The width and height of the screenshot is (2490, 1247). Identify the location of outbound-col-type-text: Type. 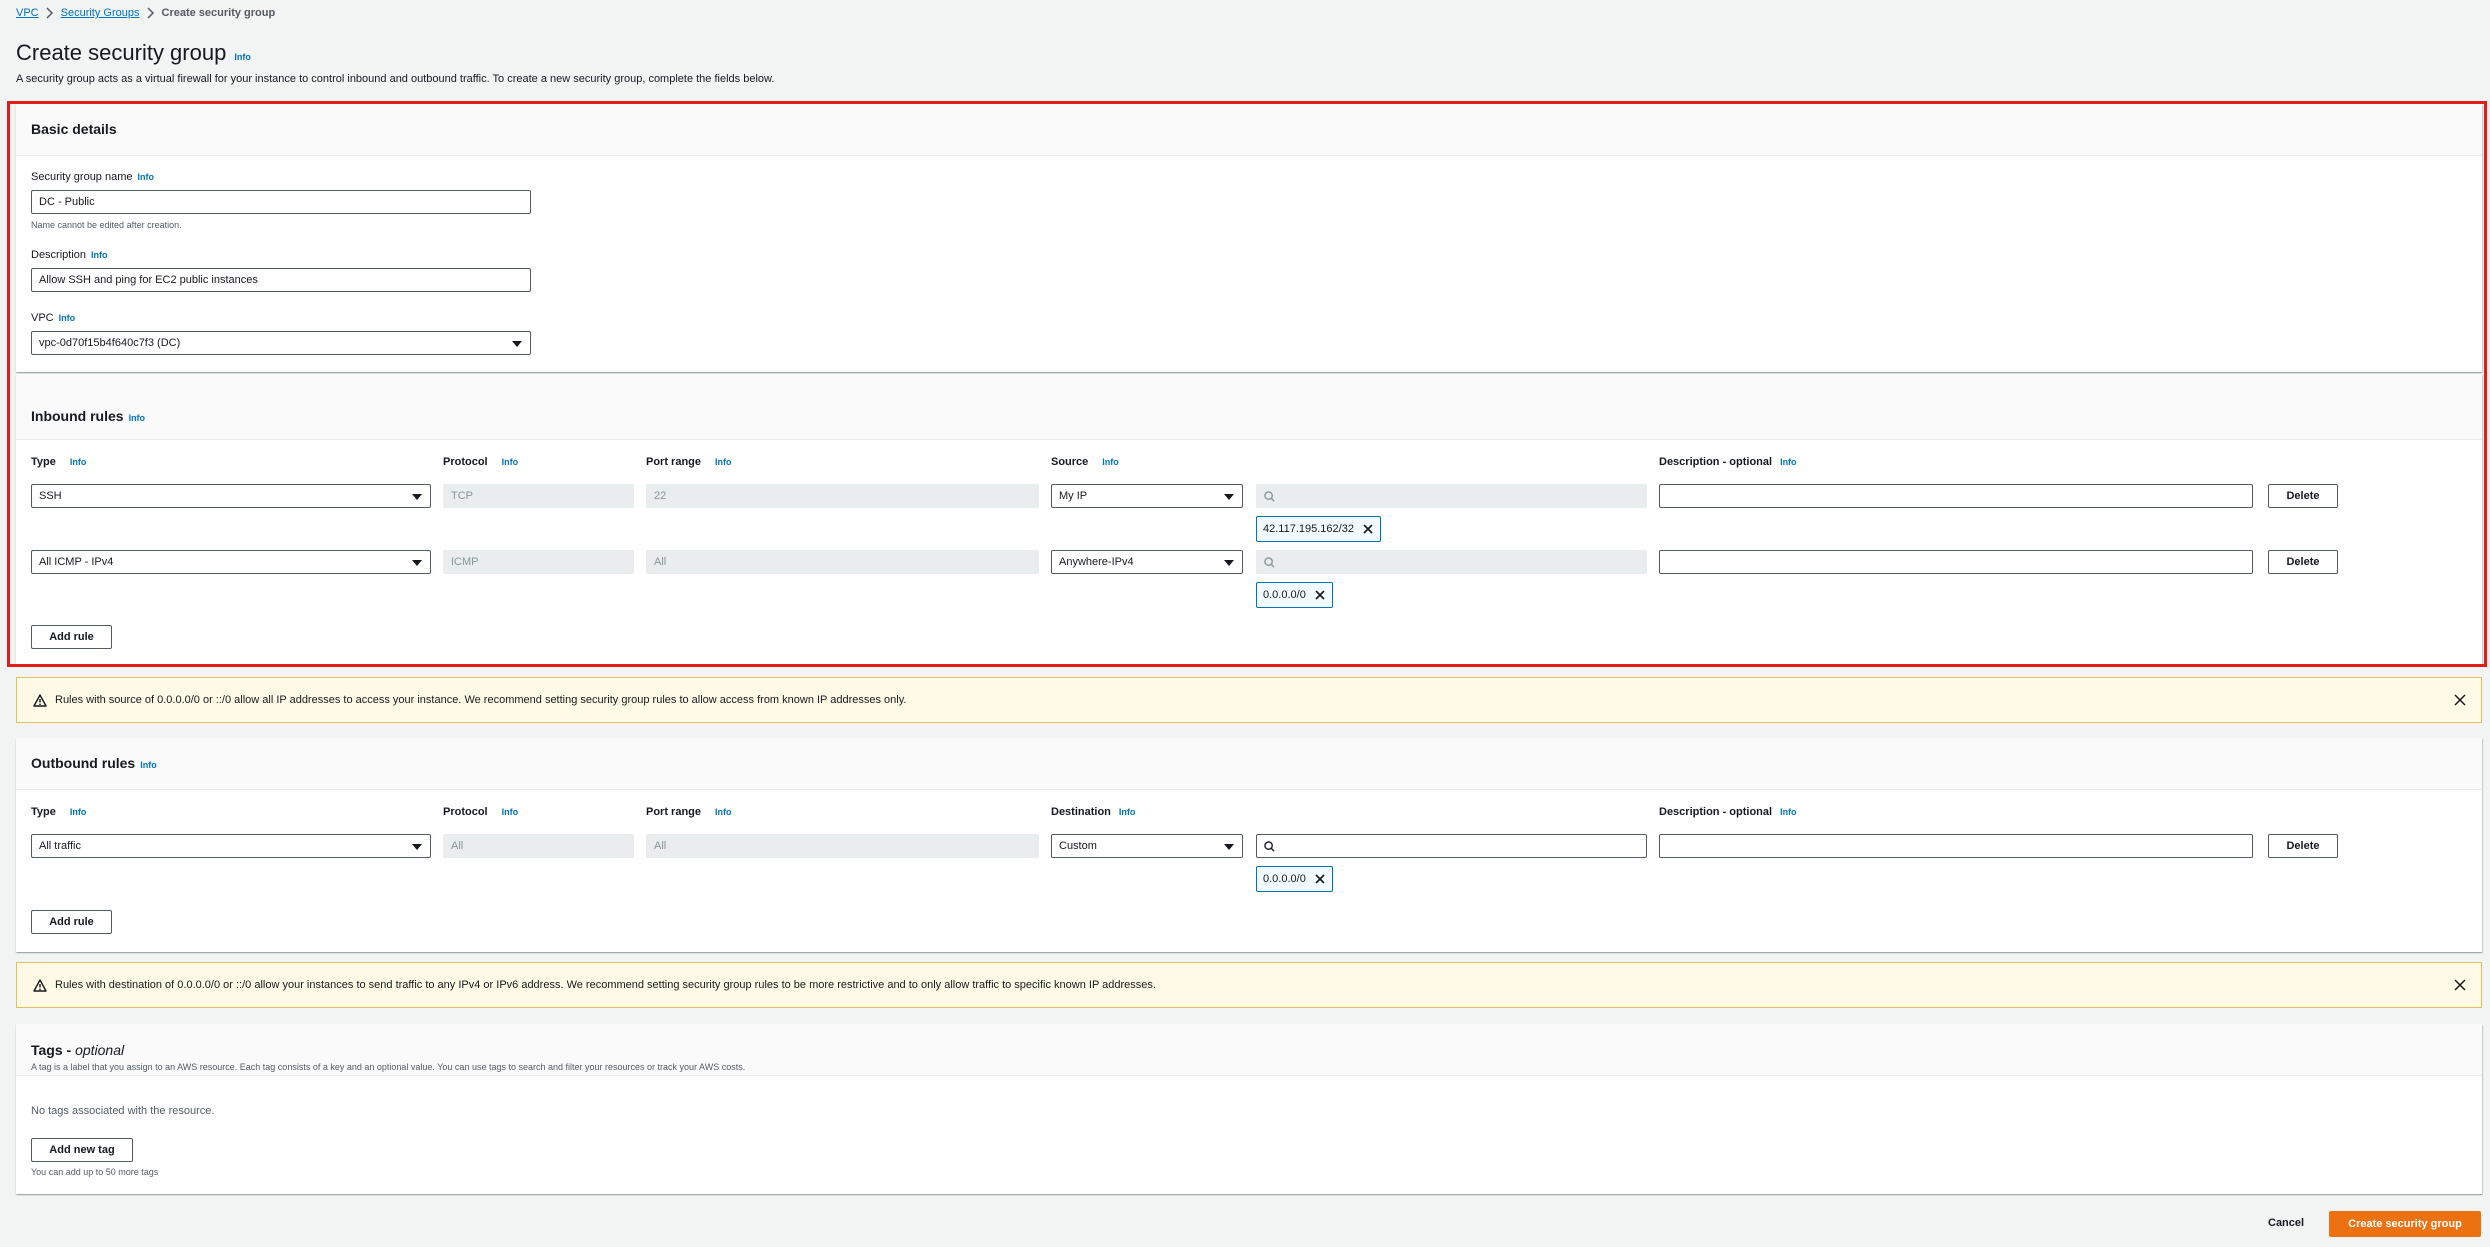
(43, 812).